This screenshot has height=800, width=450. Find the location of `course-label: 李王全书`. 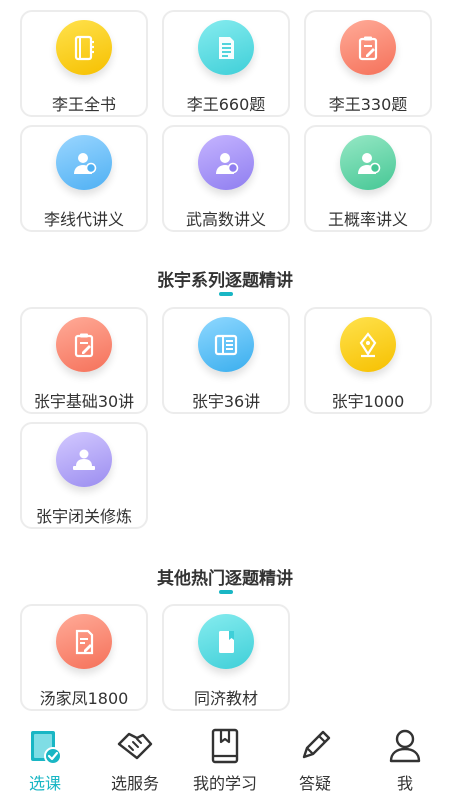

course-label: 李王全书 is located at coordinates (83, 104).